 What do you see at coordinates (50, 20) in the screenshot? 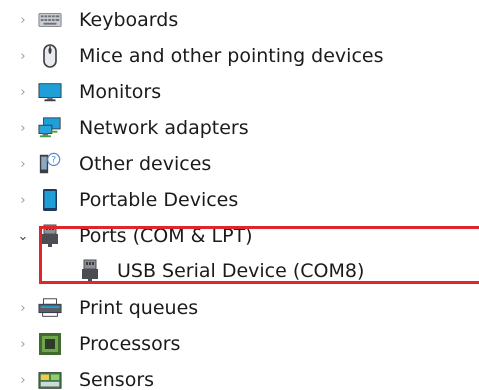
I see `keyboard-icon` at bounding box center [50, 20].